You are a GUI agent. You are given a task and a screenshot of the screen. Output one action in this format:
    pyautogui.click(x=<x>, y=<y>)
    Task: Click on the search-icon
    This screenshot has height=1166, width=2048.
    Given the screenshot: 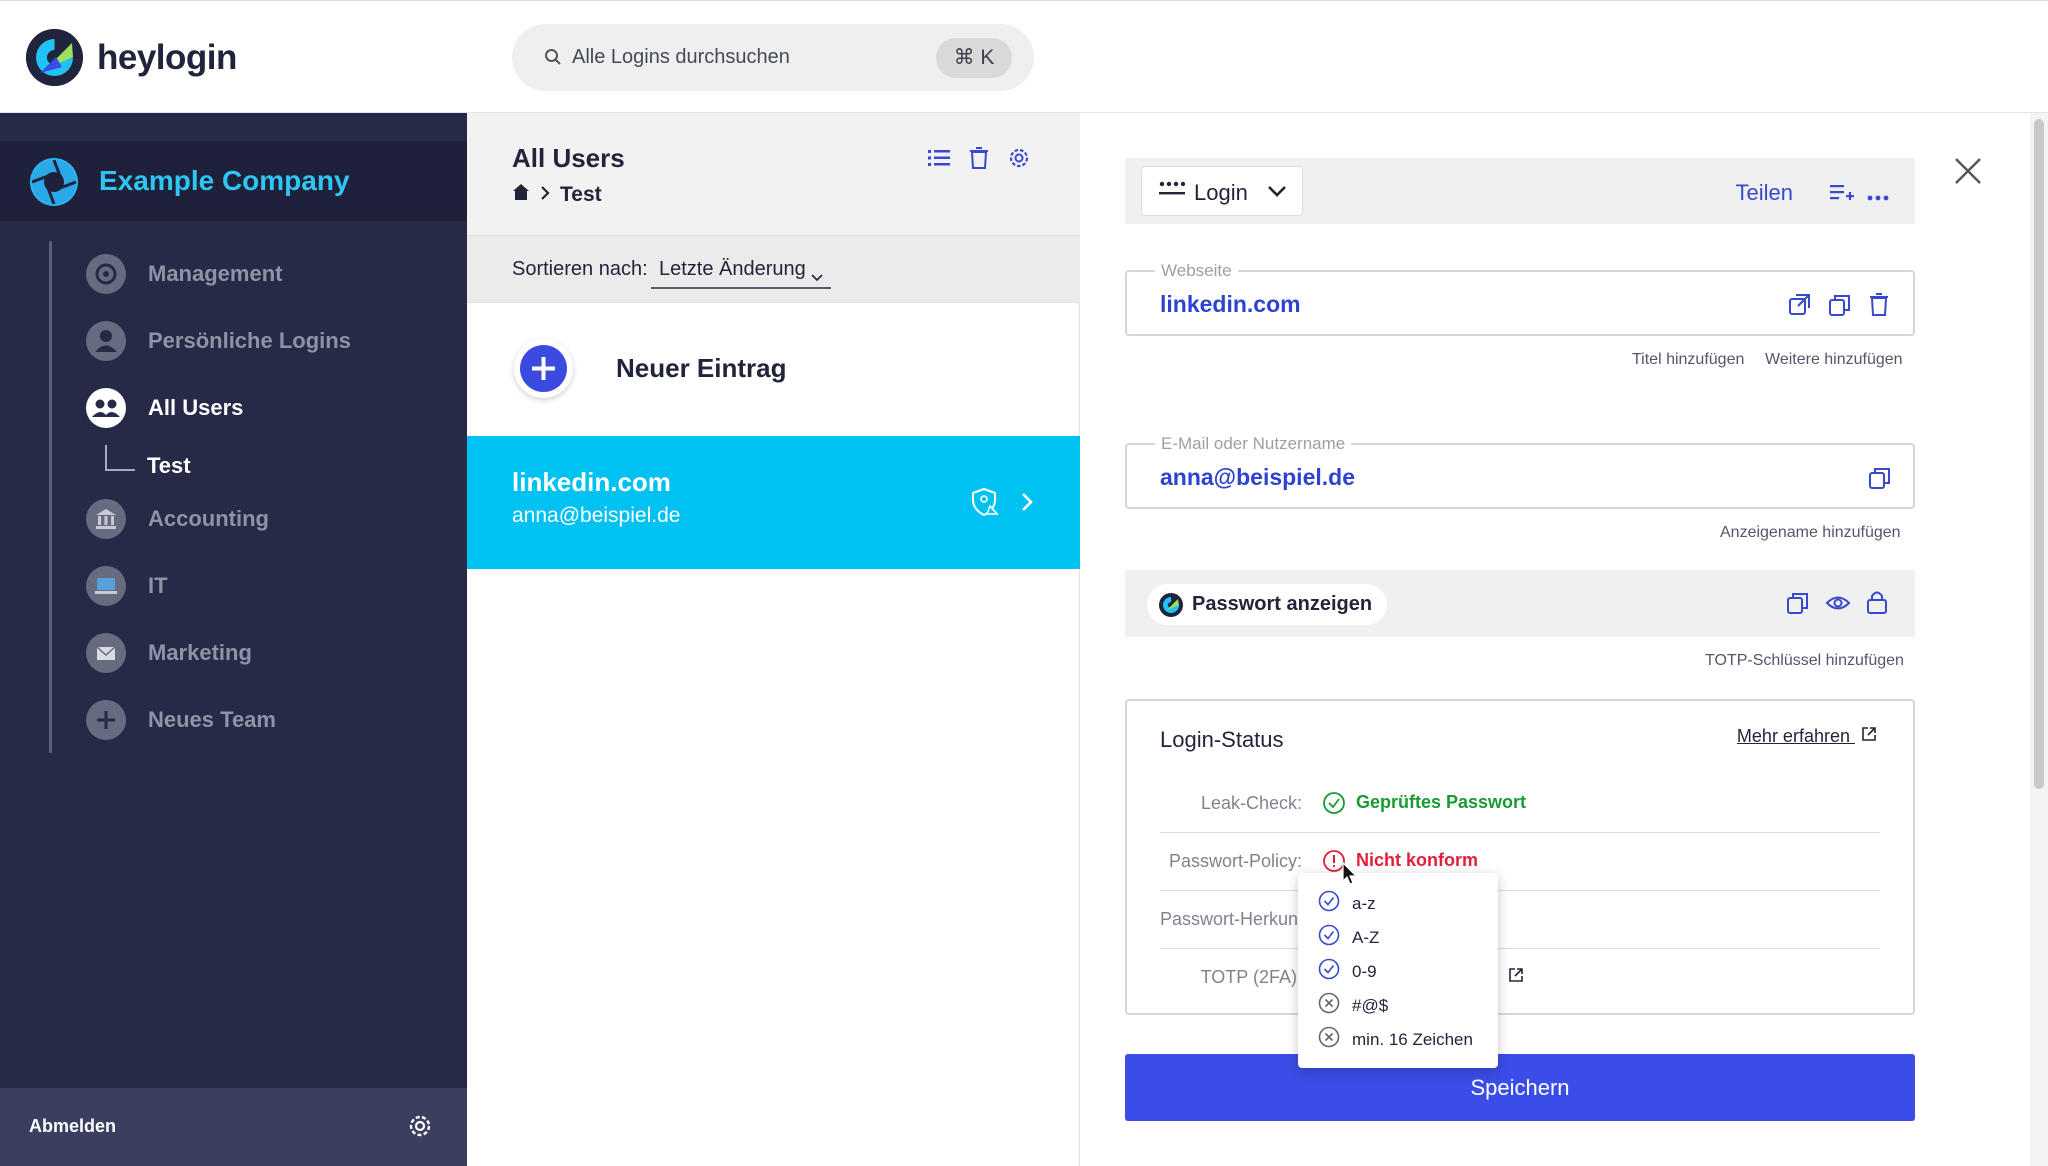 What is the action you would take?
    pyautogui.click(x=553, y=59)
    